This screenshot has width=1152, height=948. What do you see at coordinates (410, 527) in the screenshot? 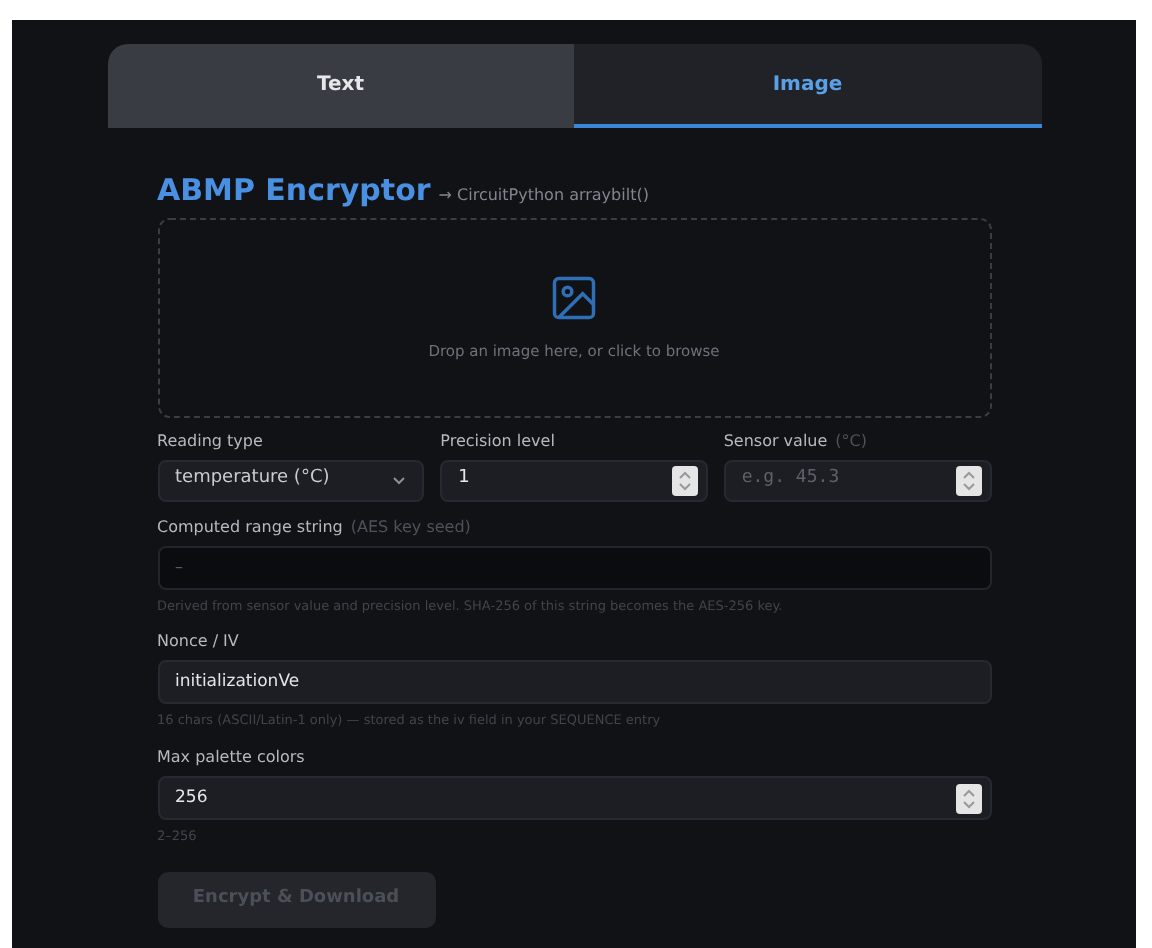
I see `field-hint: (AES key seed)` at bounding box center [410, 527].